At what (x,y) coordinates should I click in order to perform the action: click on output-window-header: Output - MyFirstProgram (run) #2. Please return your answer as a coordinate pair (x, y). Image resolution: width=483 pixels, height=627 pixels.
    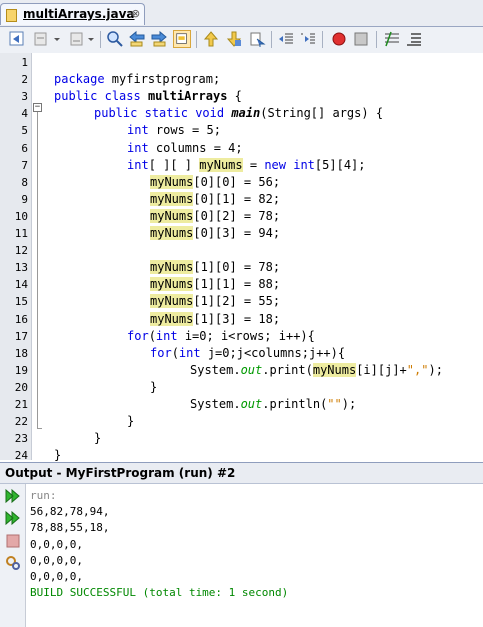
    Looking at the image, I should click on (241, 473).